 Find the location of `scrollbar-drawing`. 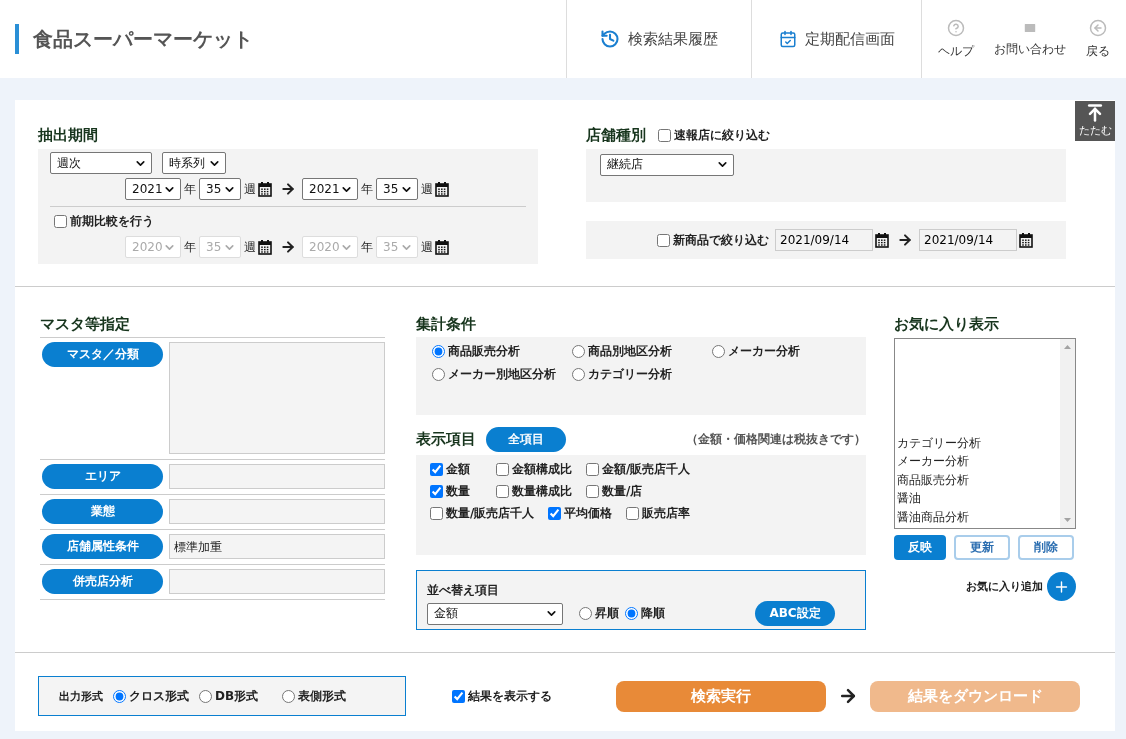

scrollbar-drawing is located at coordinates (1067, 433).